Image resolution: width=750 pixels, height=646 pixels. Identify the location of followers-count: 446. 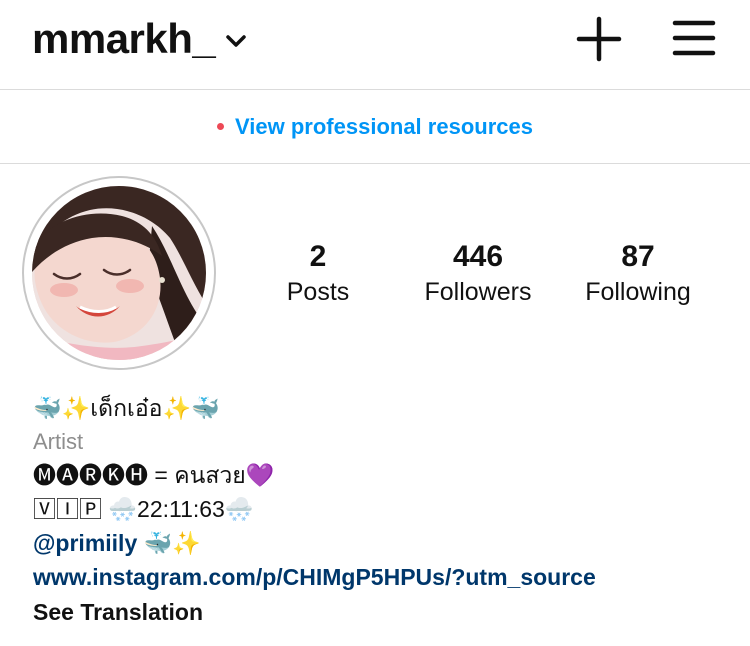
(478, 256).